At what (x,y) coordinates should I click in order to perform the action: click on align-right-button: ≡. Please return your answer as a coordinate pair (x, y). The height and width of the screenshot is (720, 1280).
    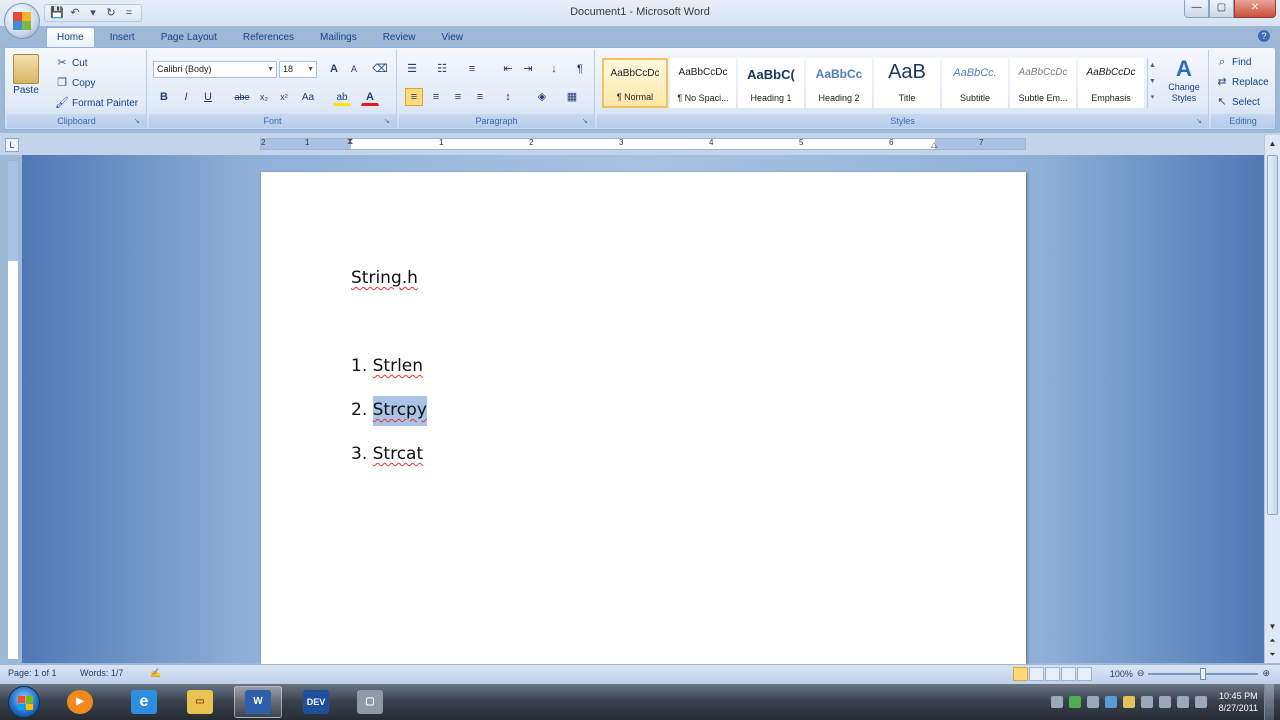
    Looking at the image, I should click on (458, 97).